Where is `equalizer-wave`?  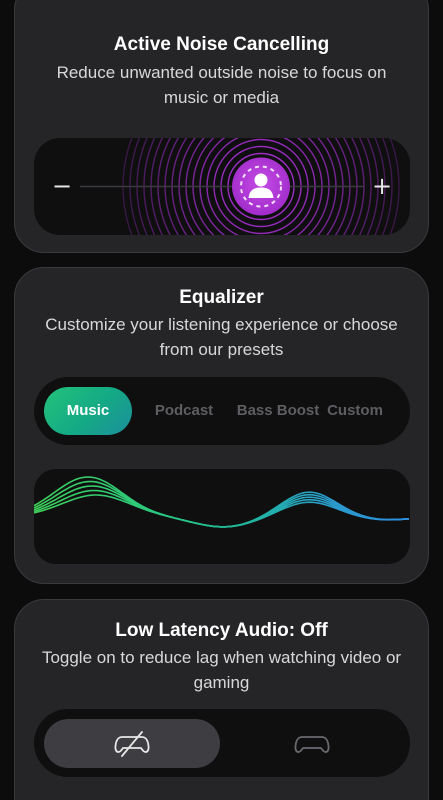 equalizer-wave is located at coordinates (222, 516).